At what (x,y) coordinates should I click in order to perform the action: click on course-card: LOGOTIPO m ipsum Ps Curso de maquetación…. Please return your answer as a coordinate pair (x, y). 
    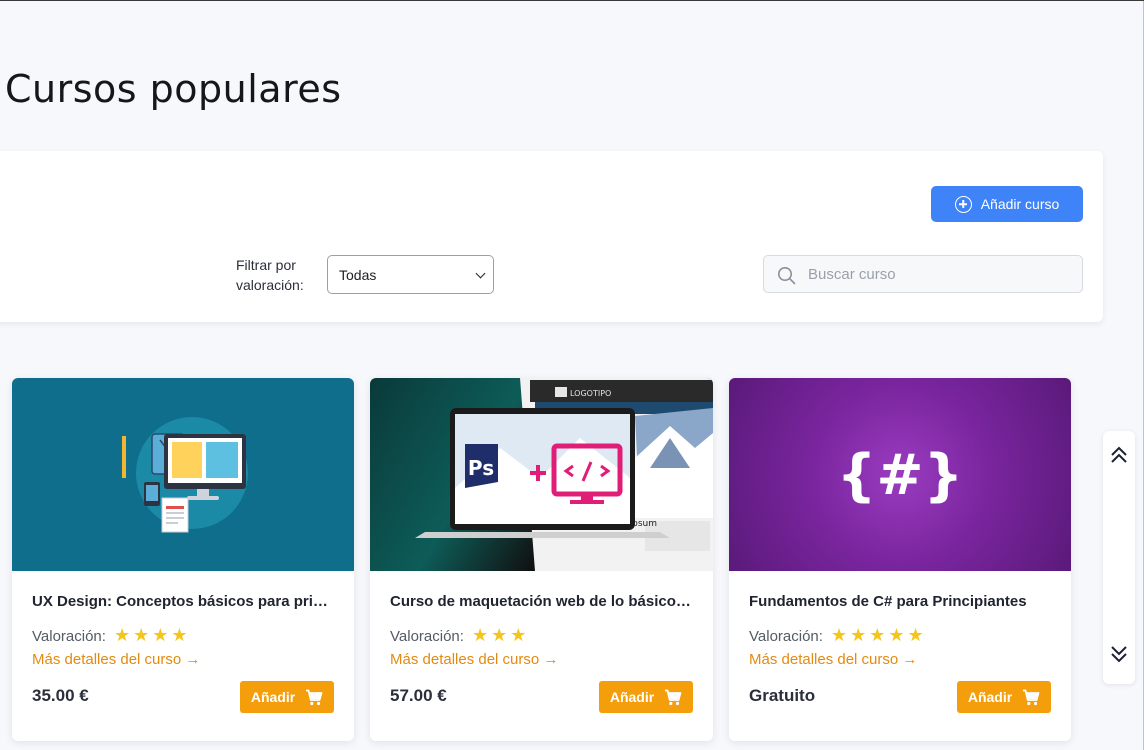
    Looking at the image, I should click on (541, 559).